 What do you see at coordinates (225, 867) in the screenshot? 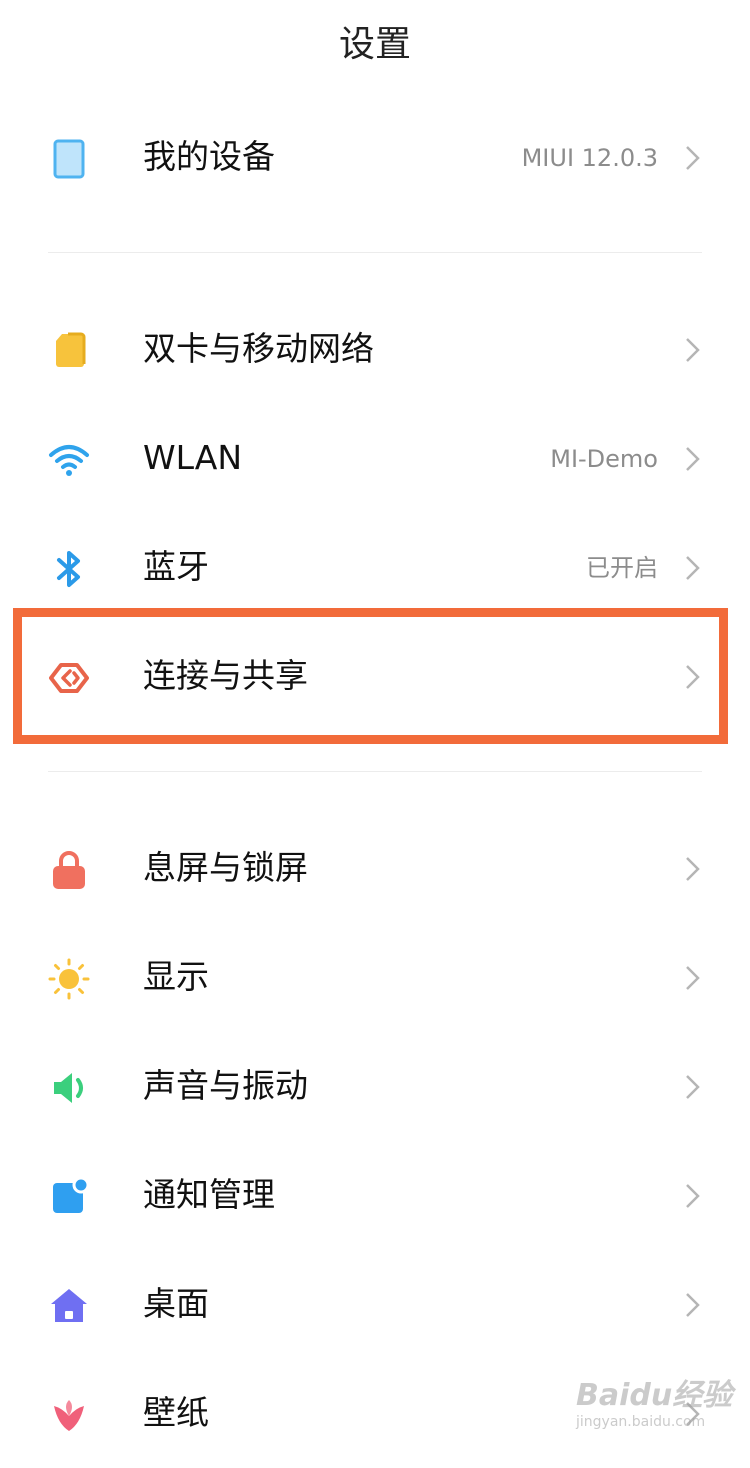
I see `settings-row-label: 息屏与锁屏` at bounding box center [225, 867].